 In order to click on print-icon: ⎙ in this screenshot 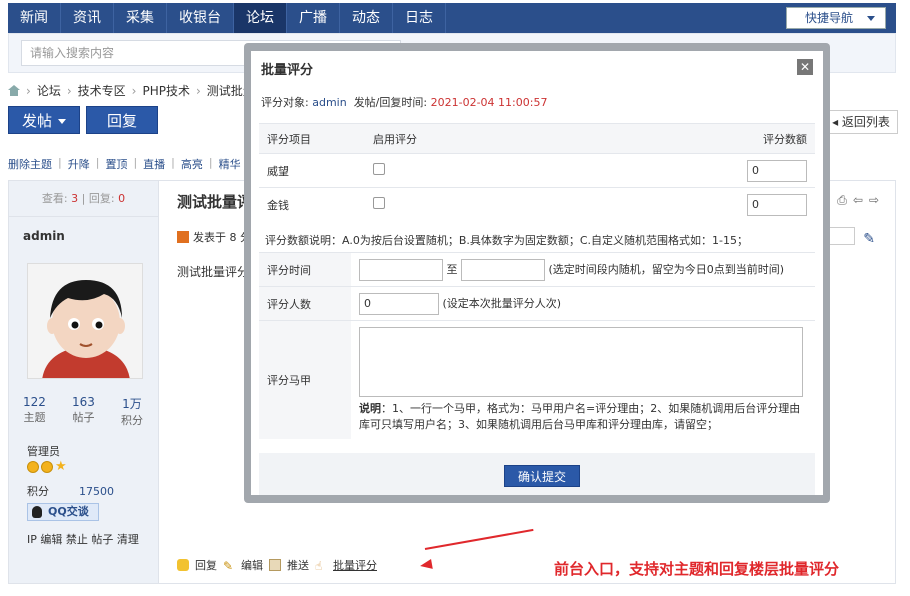, I will do `click(842, 200)`.